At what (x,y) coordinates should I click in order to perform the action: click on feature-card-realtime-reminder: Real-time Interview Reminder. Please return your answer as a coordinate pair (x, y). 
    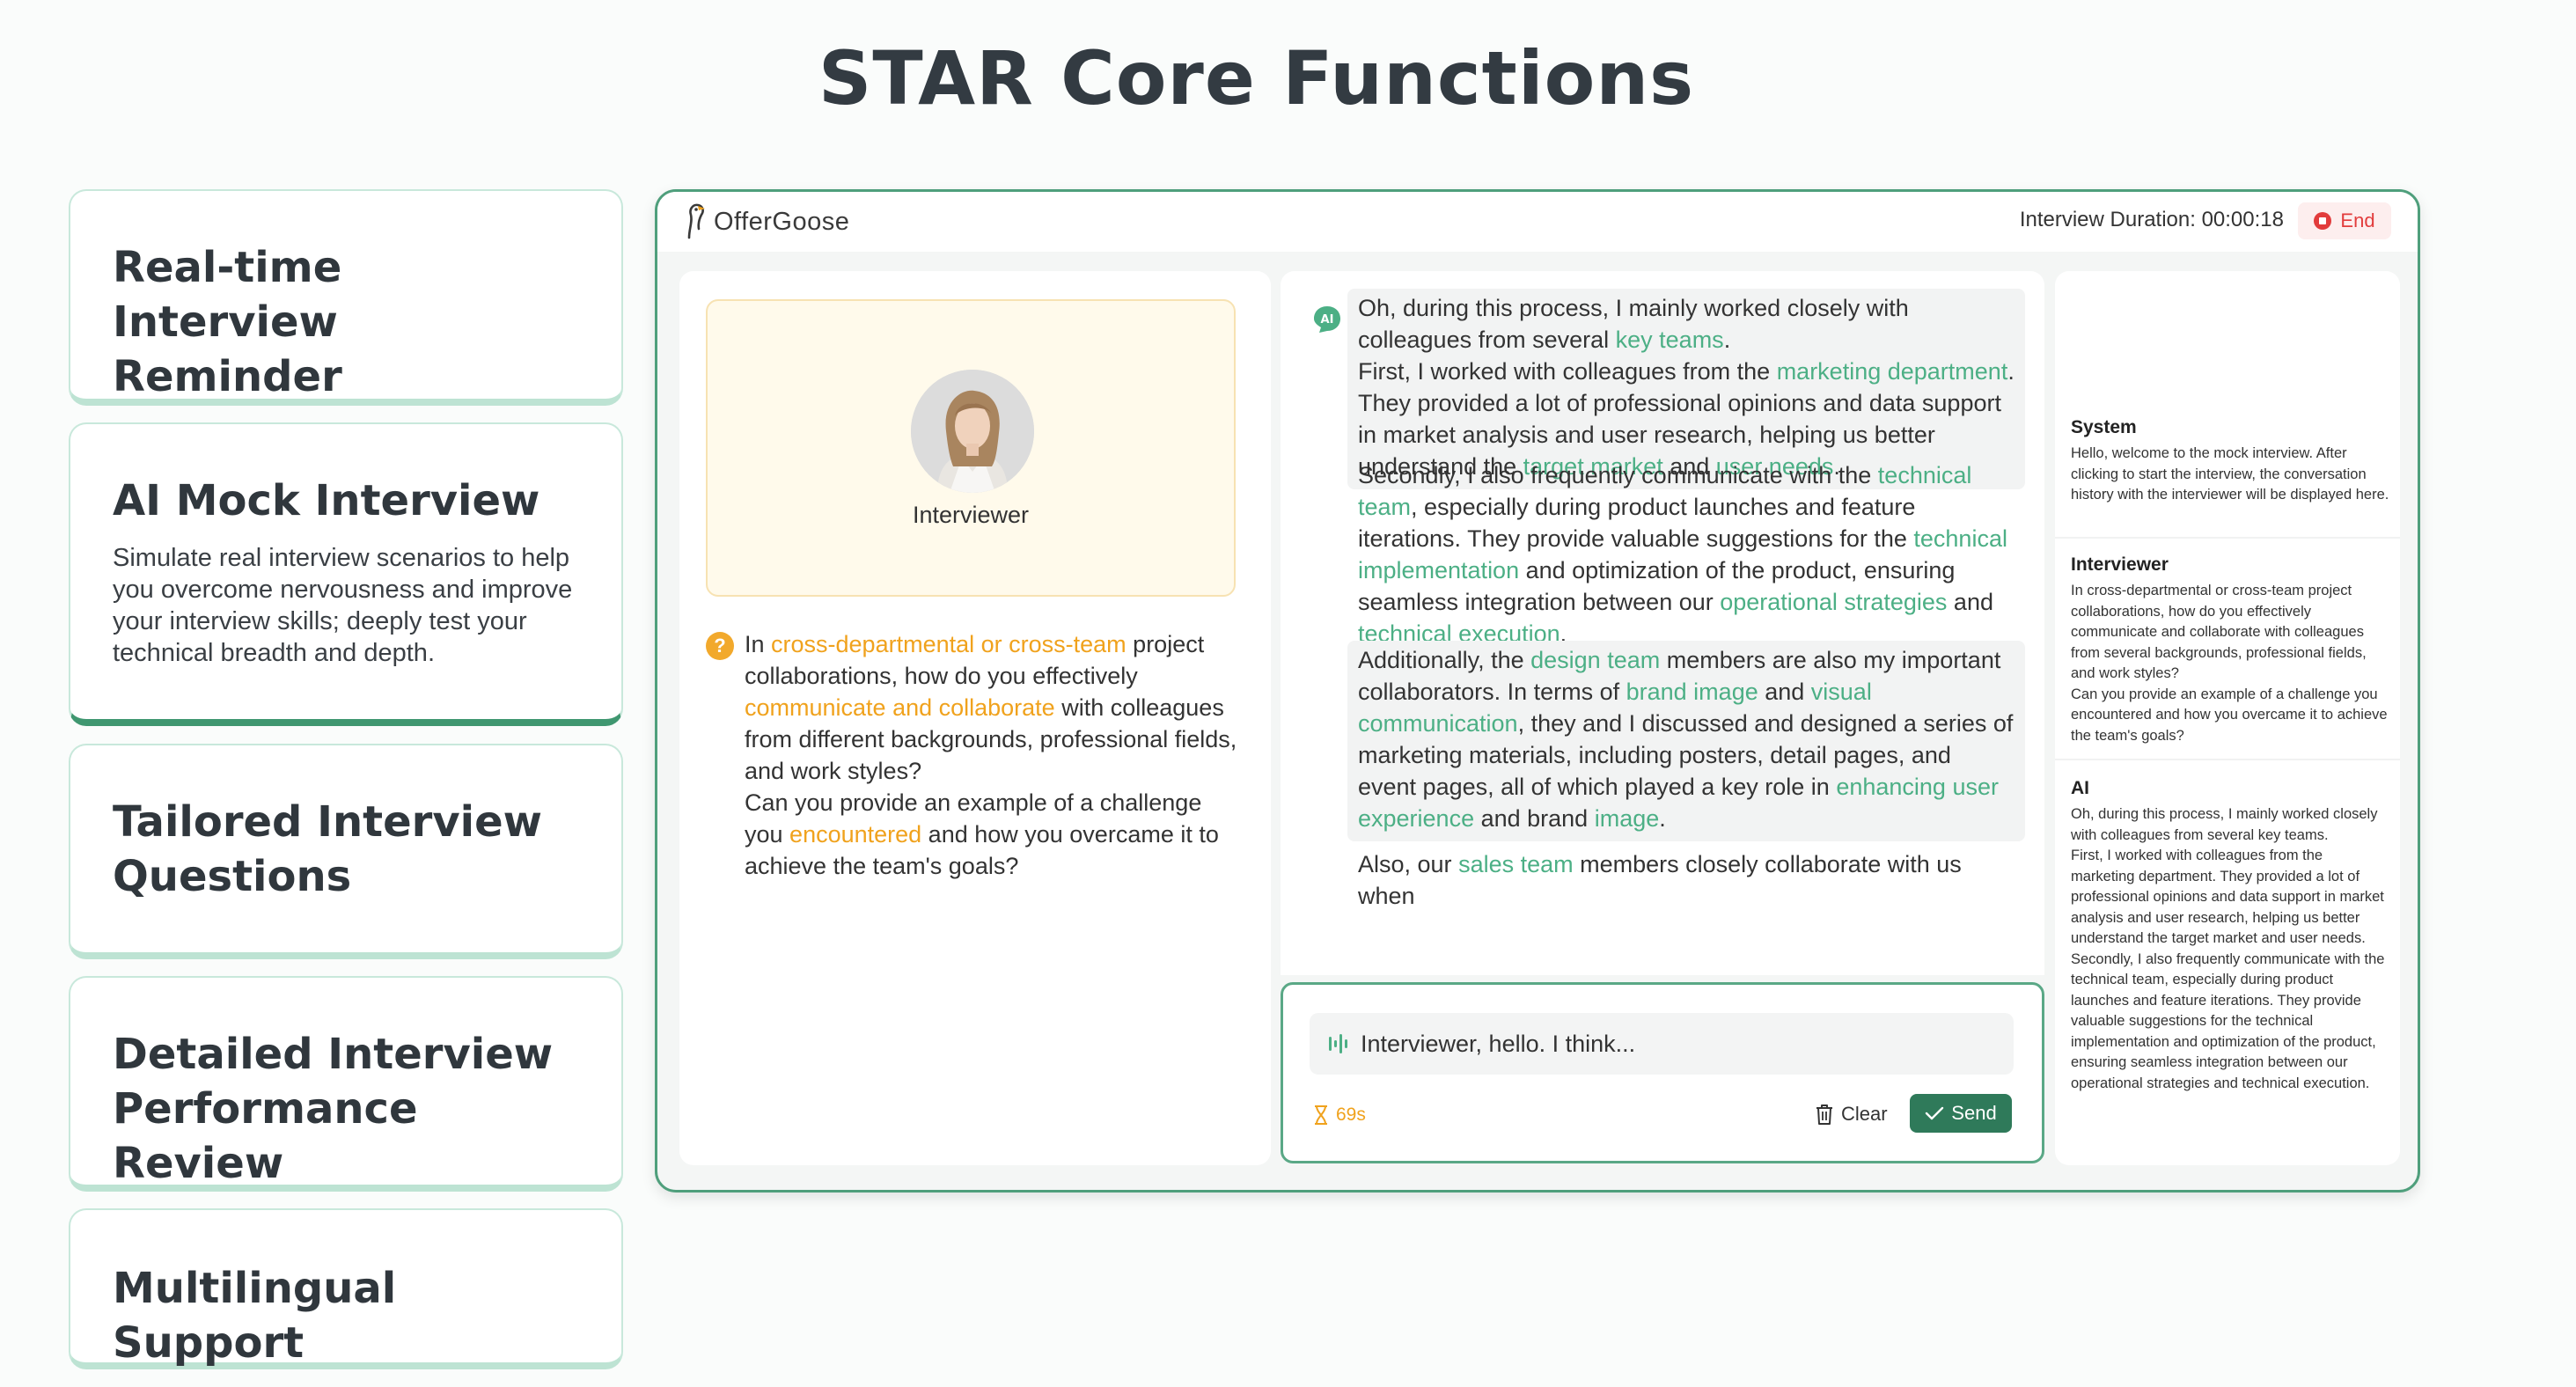
    Looking at the image, I should click on (346, 297).